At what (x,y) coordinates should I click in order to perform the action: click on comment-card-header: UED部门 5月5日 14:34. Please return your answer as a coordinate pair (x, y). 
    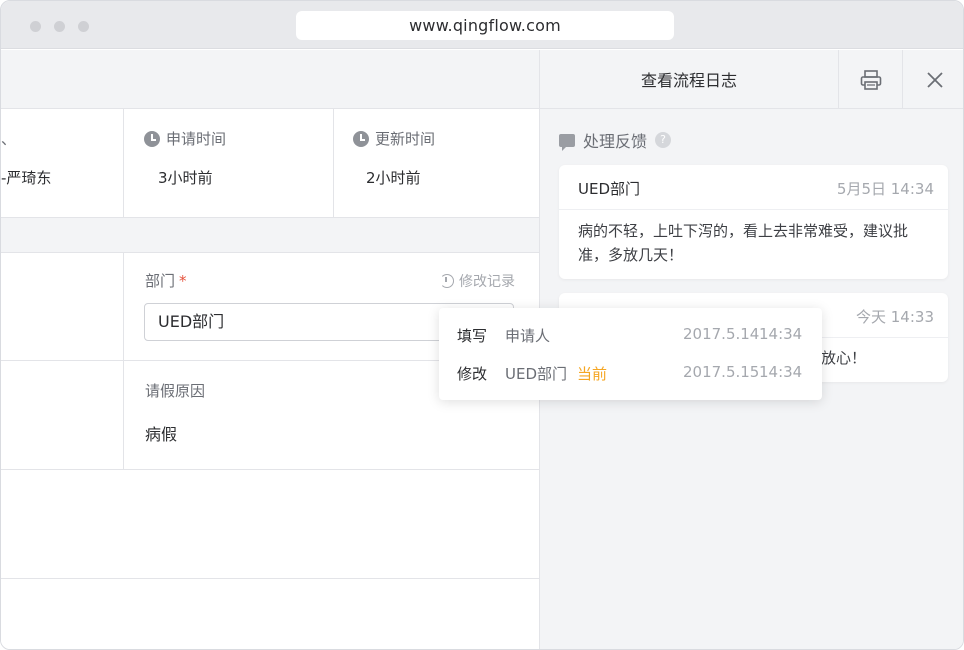
    Looking at the image, I should click on (753, 187).